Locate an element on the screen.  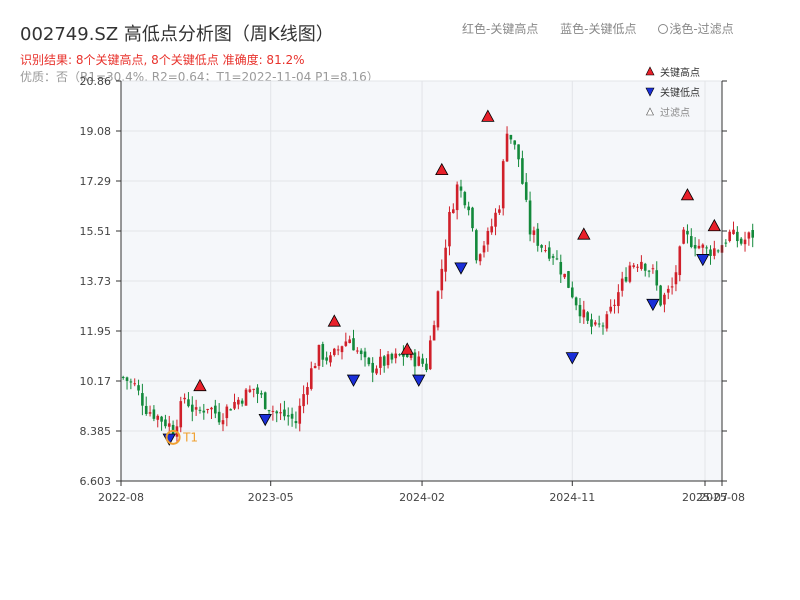
y-tick-label: 11.95 is located at coordinates (96, 331).